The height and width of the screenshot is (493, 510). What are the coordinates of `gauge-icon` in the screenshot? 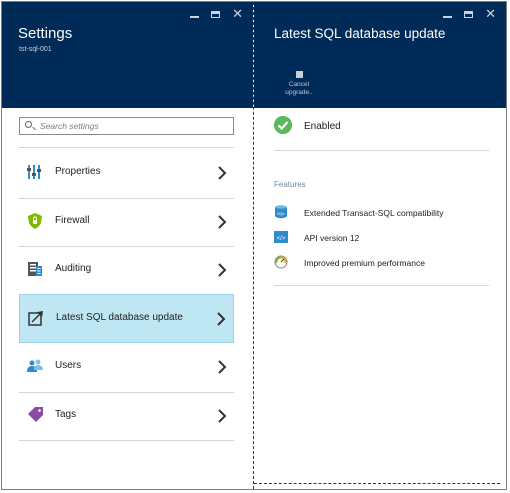 It's located at (281, 262).